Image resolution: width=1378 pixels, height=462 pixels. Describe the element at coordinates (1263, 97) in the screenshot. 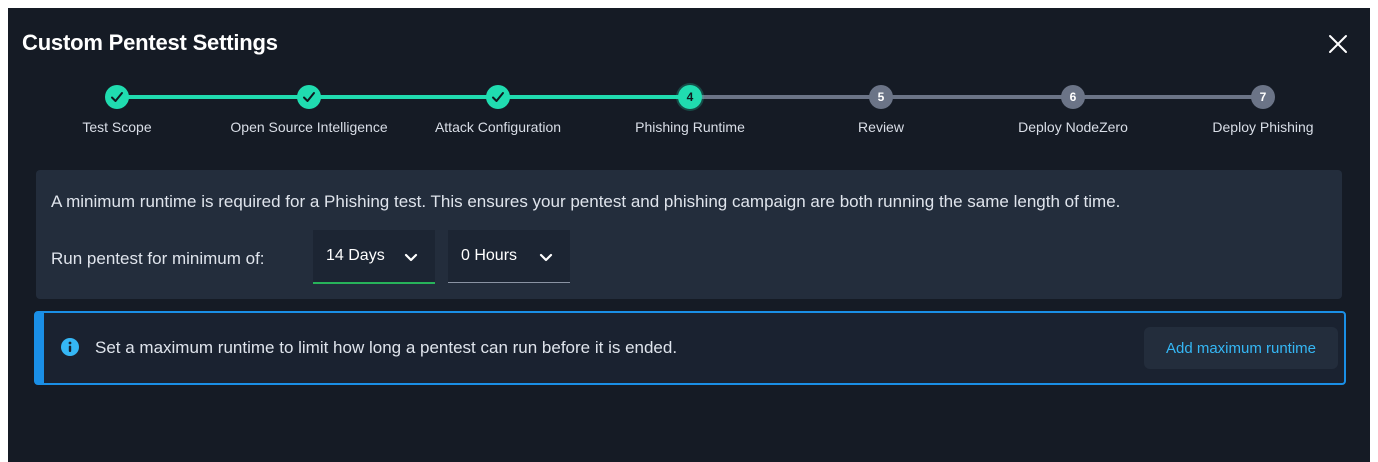

I see `step-7-indicator: 7` at that location.